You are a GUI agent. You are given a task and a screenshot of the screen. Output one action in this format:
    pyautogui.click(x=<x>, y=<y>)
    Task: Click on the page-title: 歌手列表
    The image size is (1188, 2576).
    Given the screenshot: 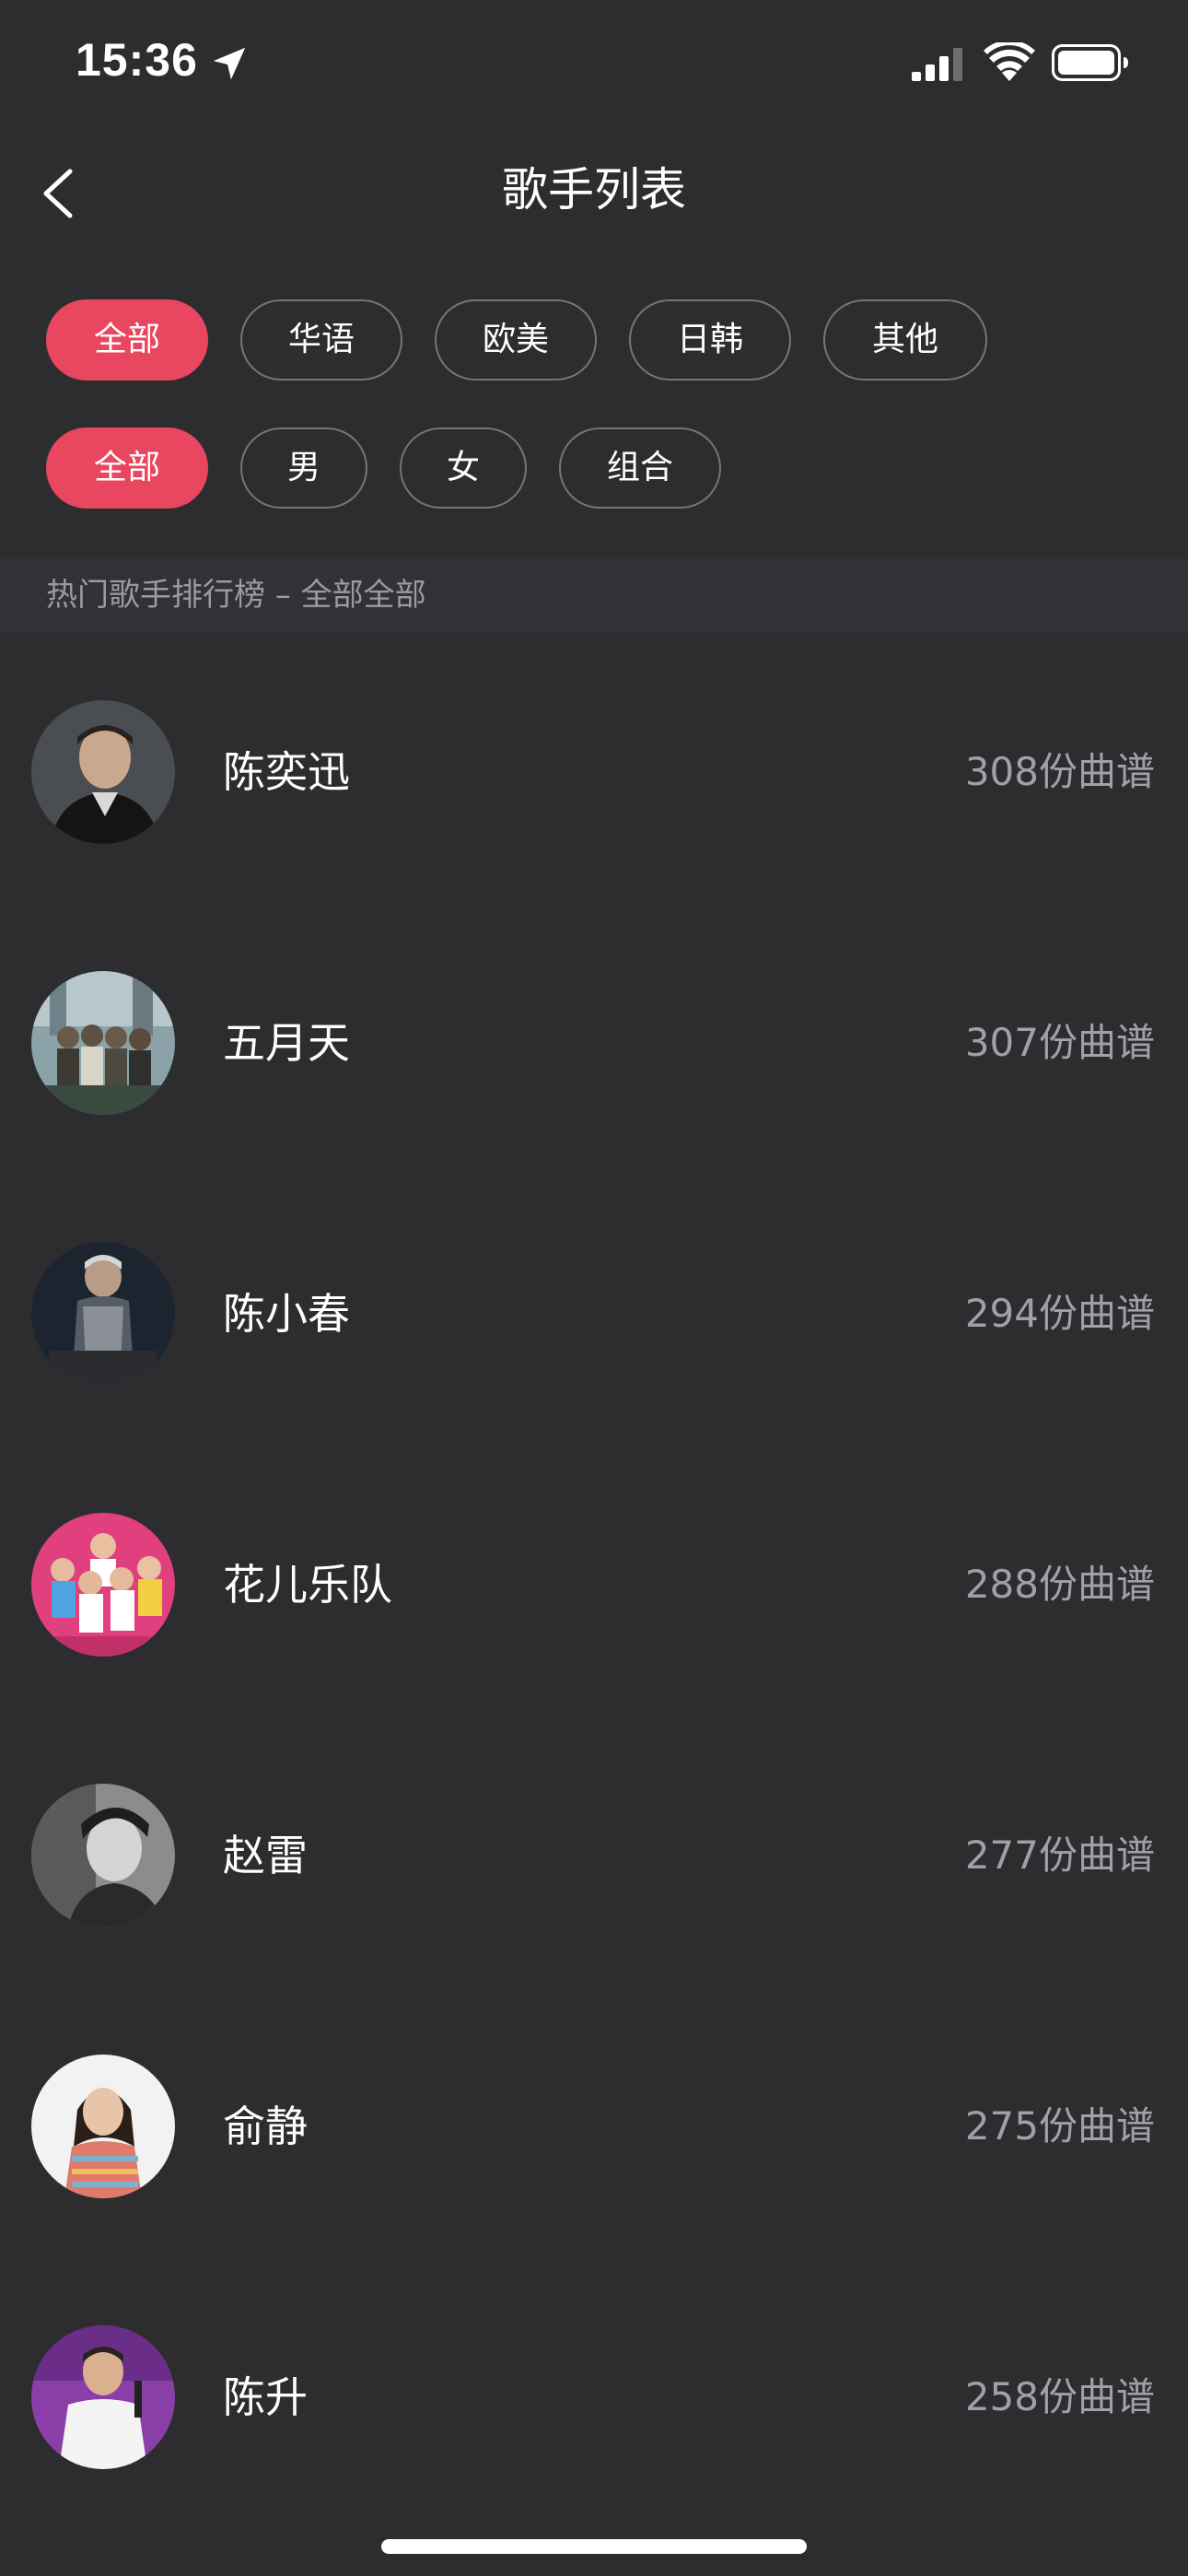 What is the action you would take?
    pyautogui.click(x=594, y=190)
    